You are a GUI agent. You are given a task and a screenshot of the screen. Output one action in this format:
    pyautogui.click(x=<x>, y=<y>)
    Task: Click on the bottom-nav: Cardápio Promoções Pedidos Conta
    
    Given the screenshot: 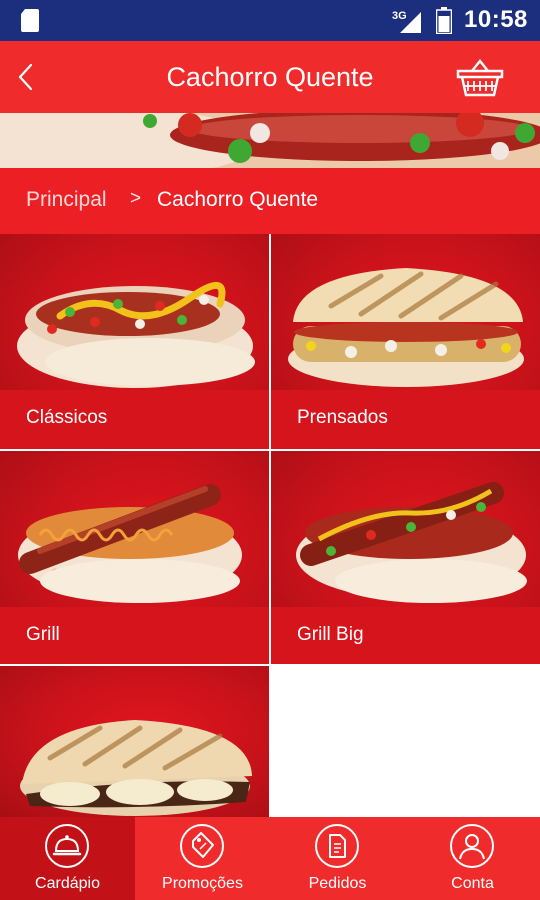 What is the action you would take?
    pyautogui.click(x=270, y=858)
    